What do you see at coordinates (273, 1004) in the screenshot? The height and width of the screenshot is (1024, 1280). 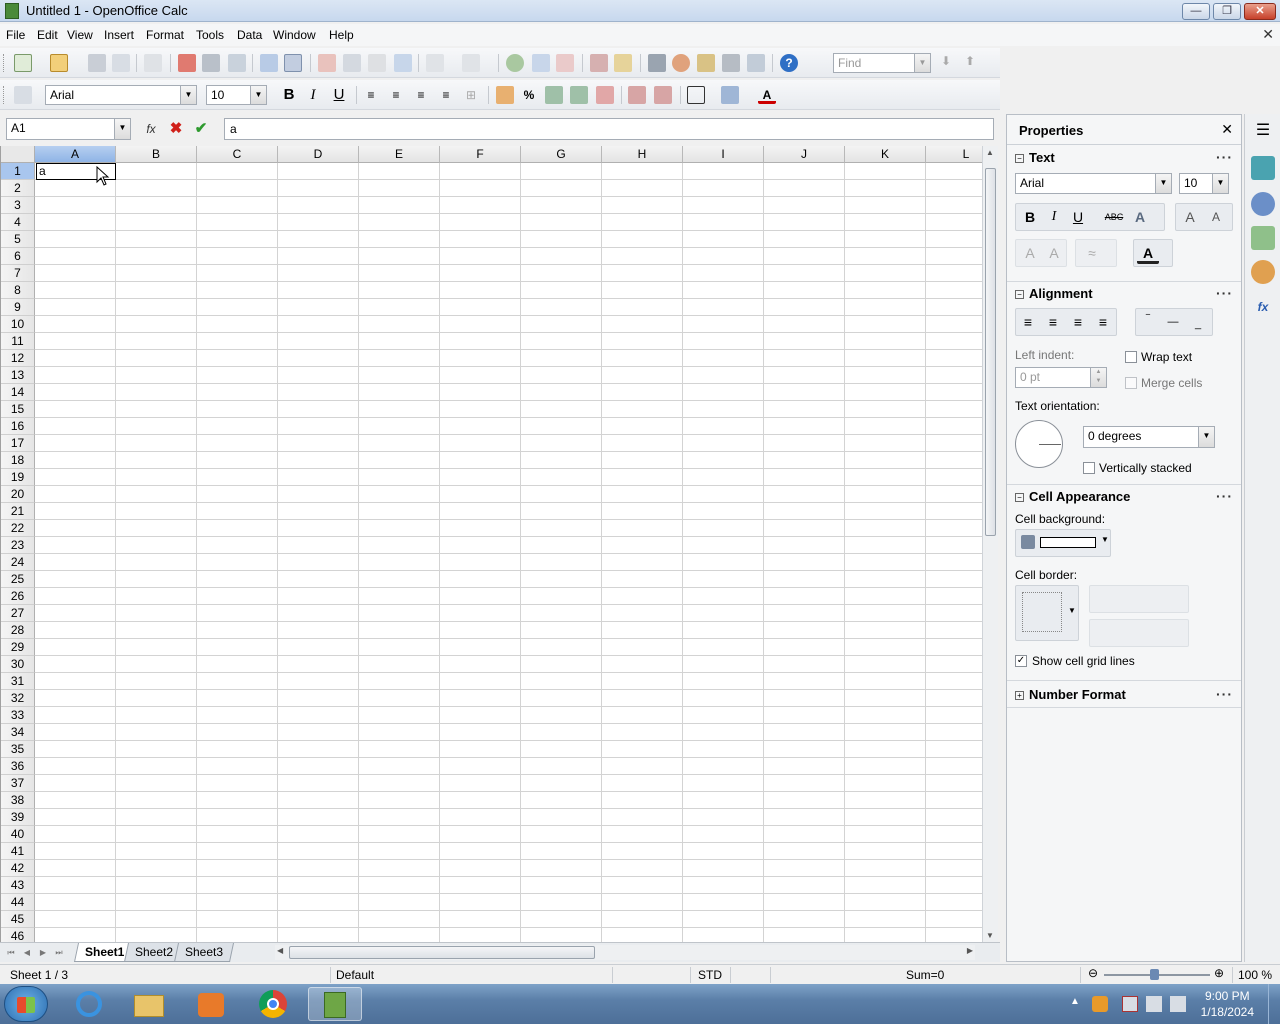 I see `chrome-icon` at bounding box center [273, 1004].